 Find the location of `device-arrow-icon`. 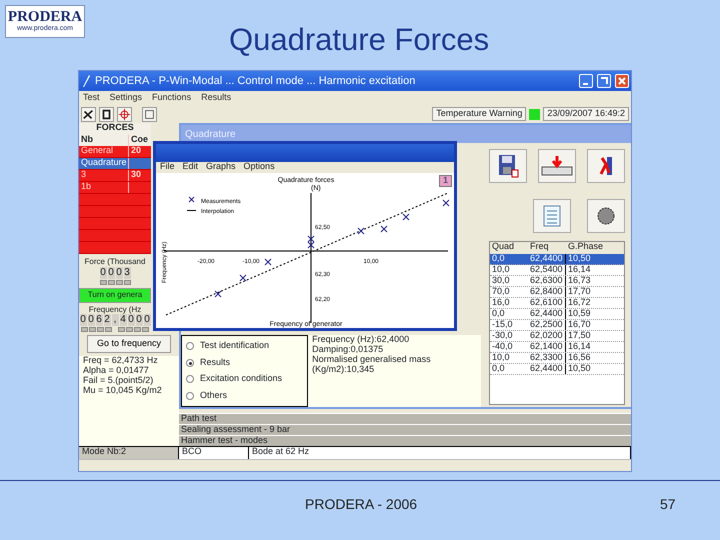

device-arrow-icon is located at coordinates (557, 166).